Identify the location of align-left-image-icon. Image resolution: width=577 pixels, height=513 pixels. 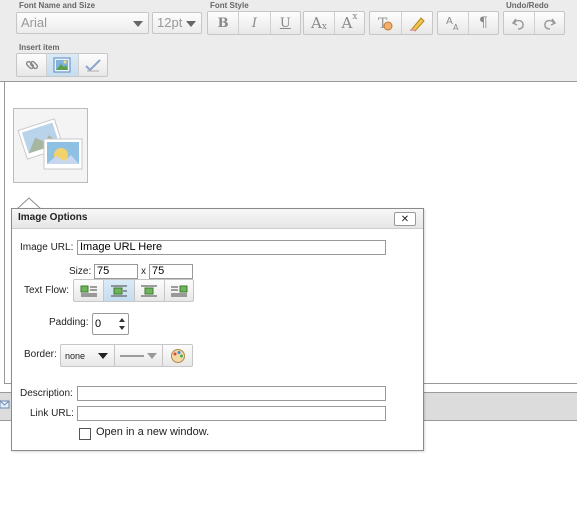
(88, 290).